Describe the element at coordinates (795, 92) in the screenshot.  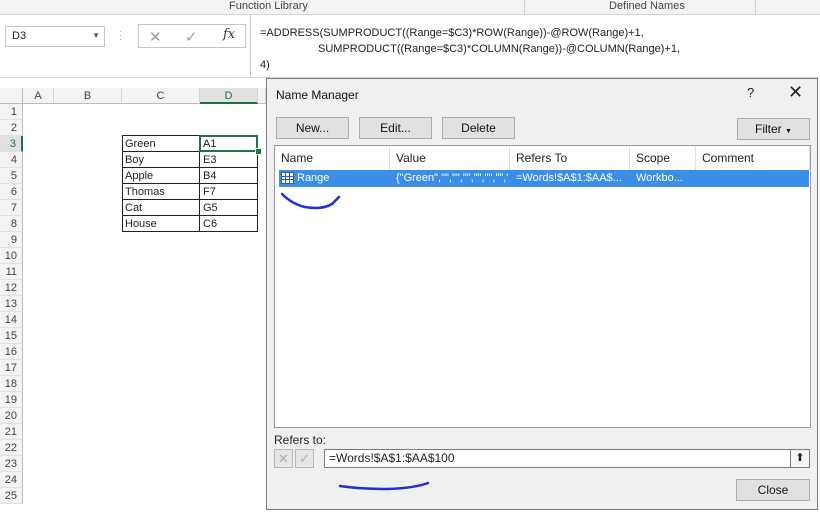
I see `close-icon: ✕` at that location.